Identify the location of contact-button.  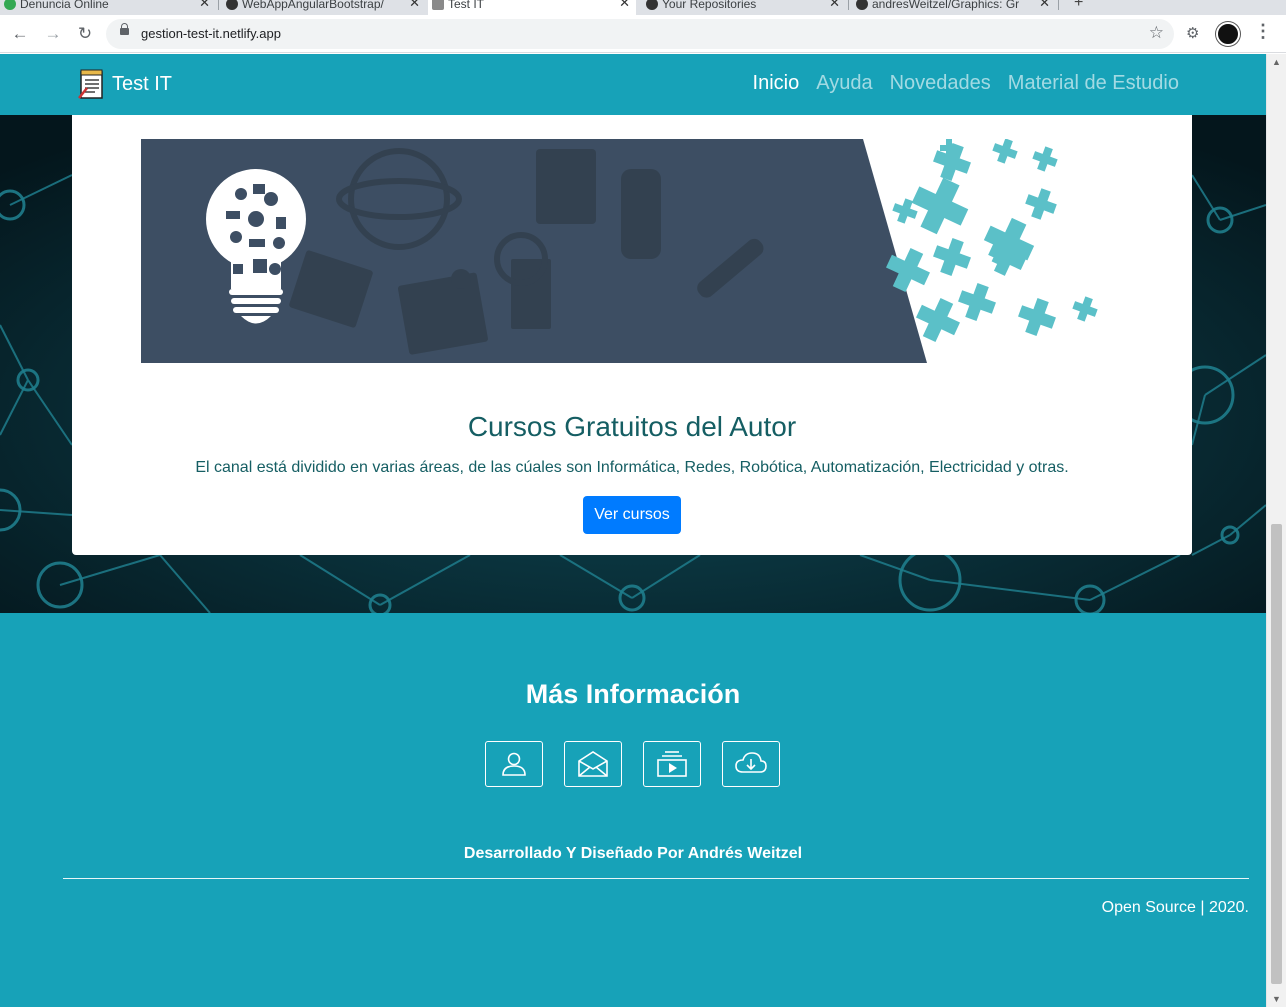
(593, 764).